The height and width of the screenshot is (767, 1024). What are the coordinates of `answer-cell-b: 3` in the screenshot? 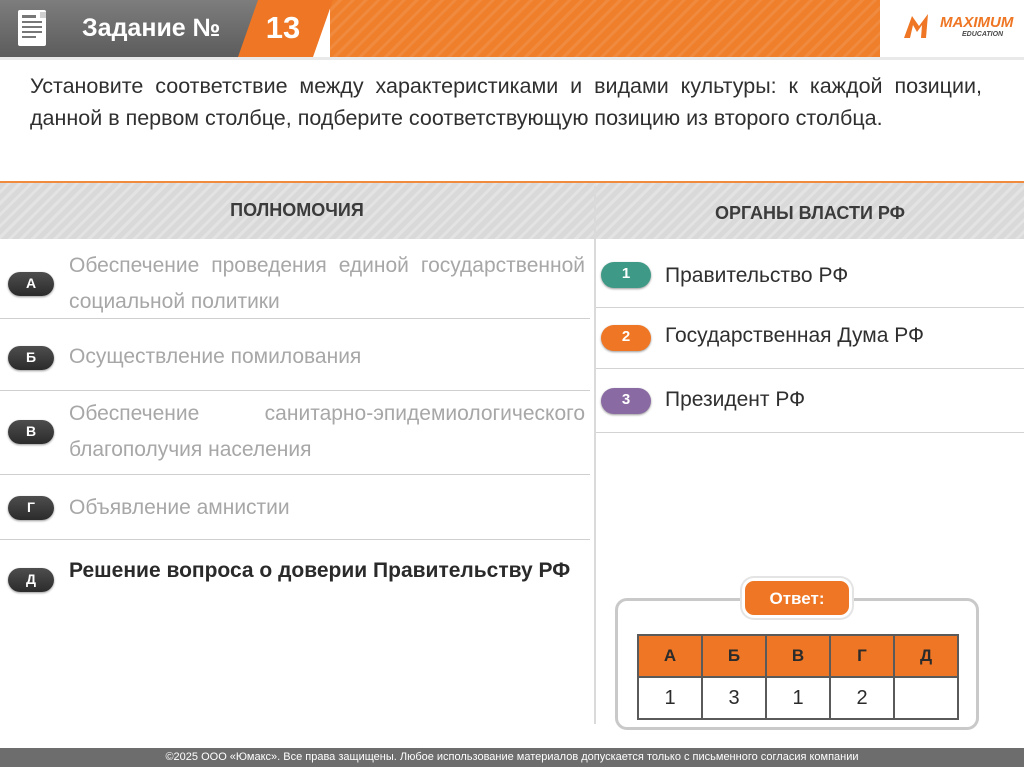 It's located at (734, 698).